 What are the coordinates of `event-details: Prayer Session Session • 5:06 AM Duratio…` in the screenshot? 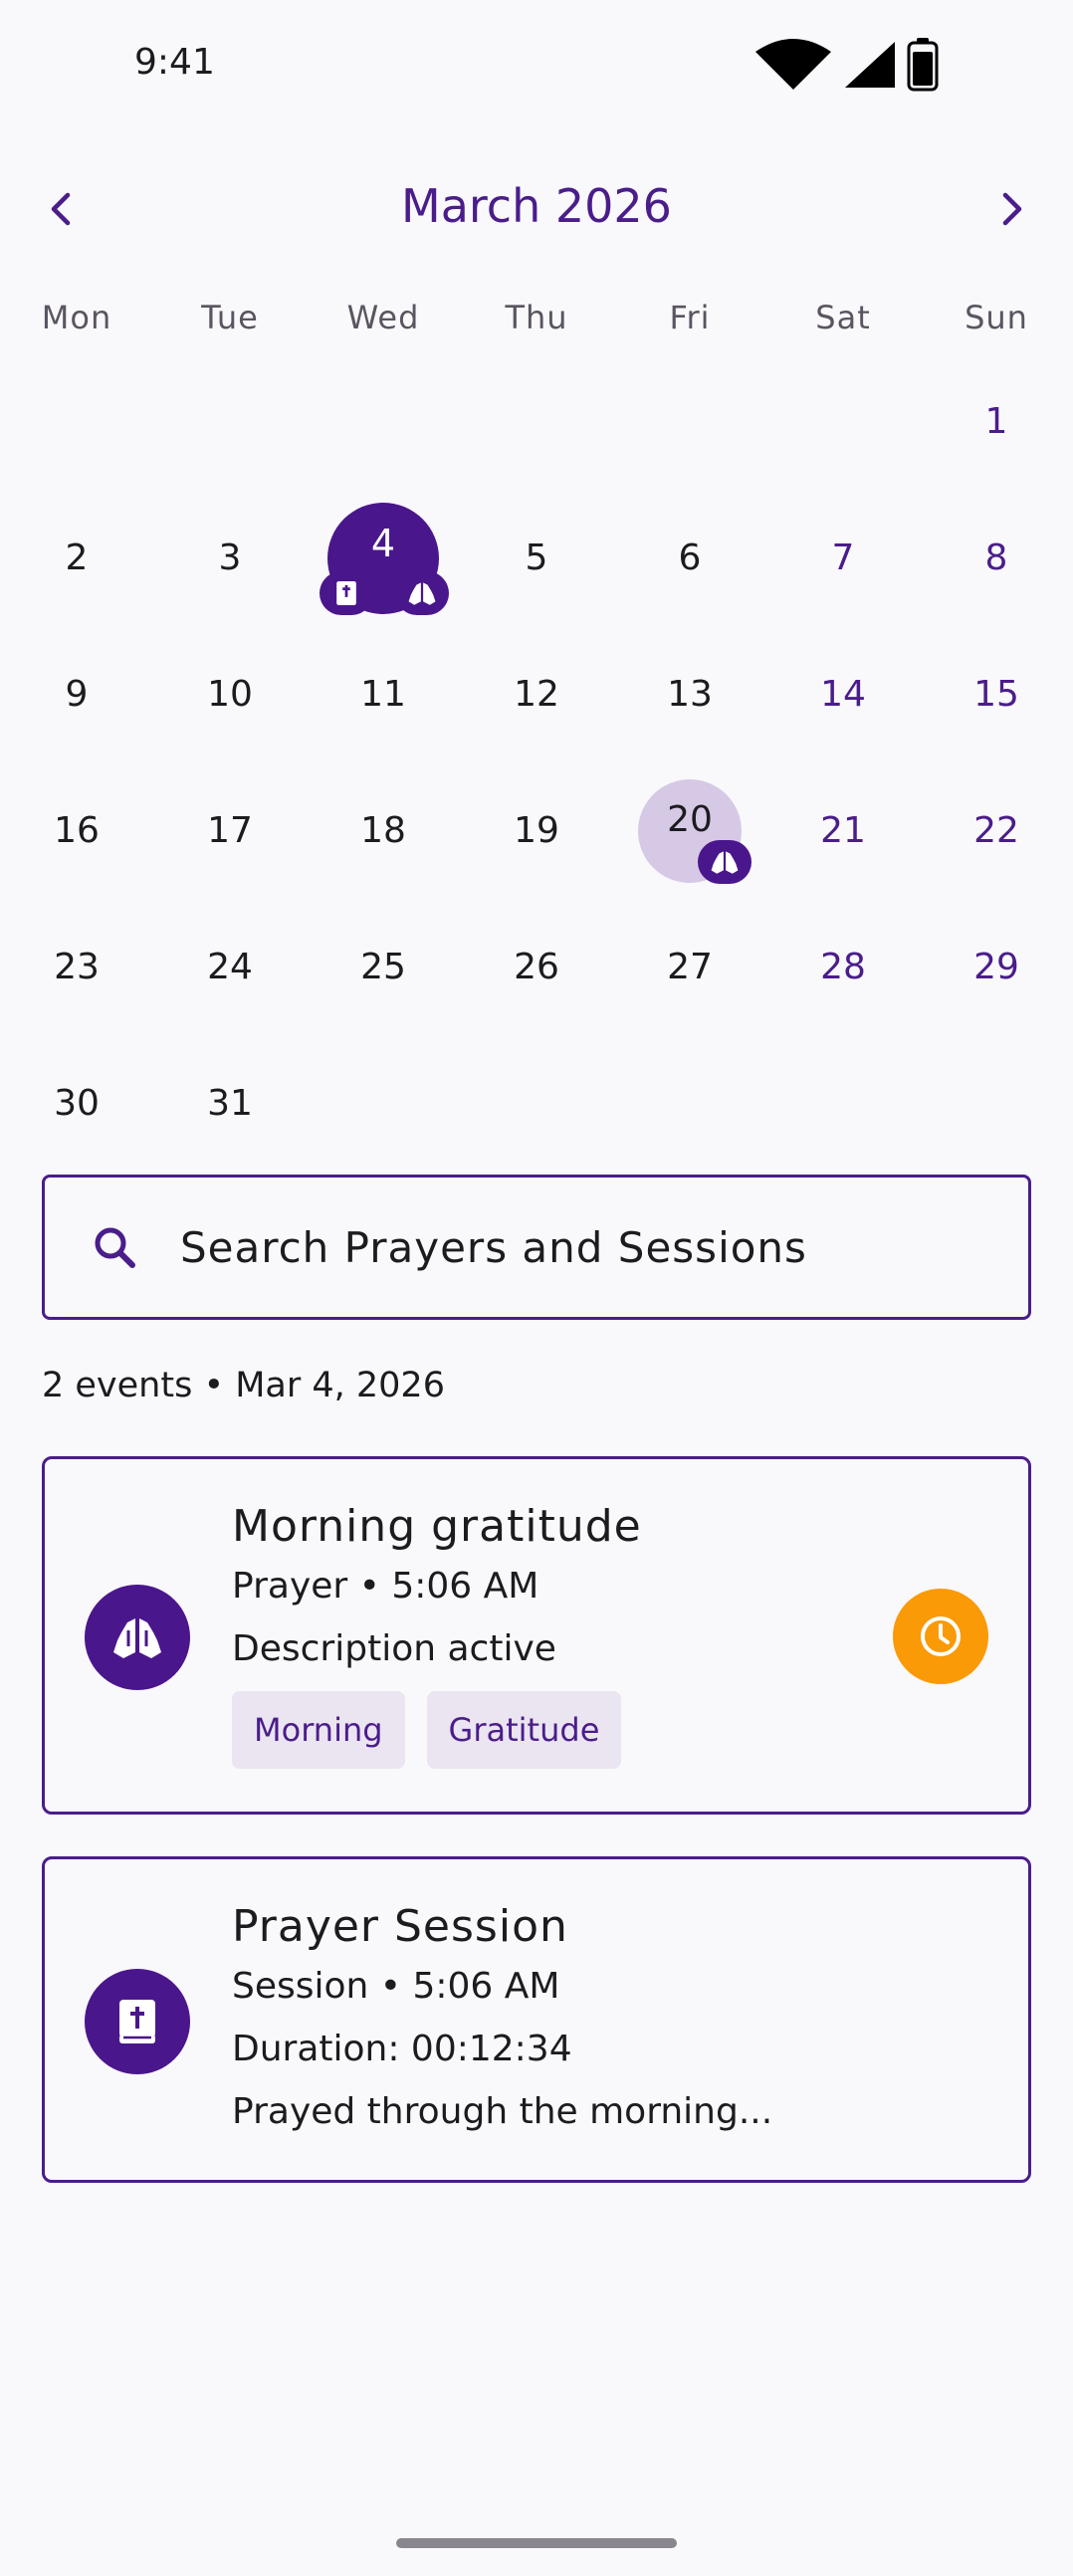 It's located at (502, 2027).